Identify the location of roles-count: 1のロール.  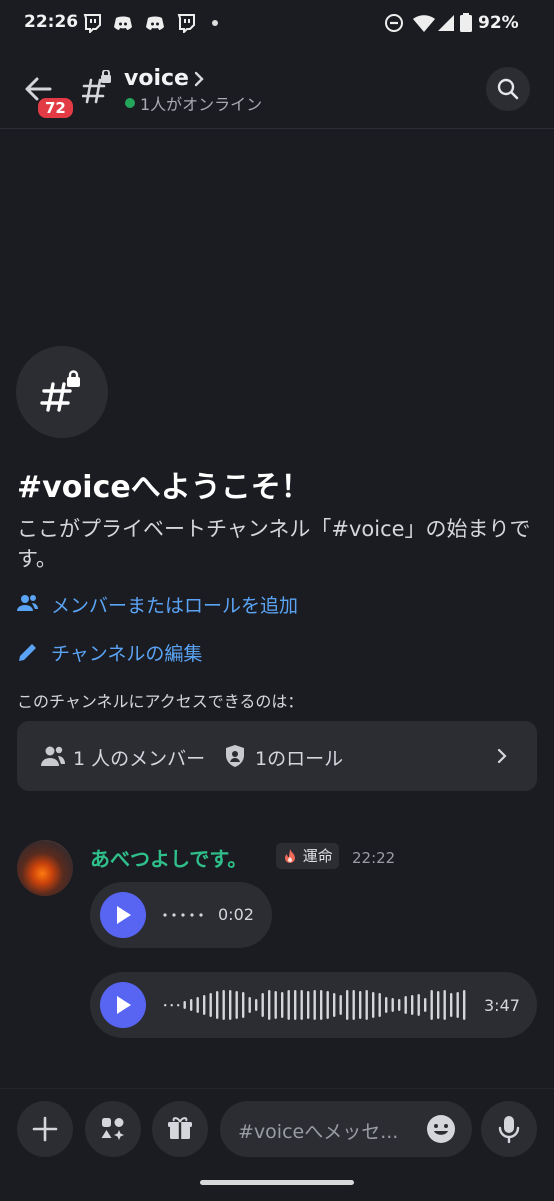
(299, 759).